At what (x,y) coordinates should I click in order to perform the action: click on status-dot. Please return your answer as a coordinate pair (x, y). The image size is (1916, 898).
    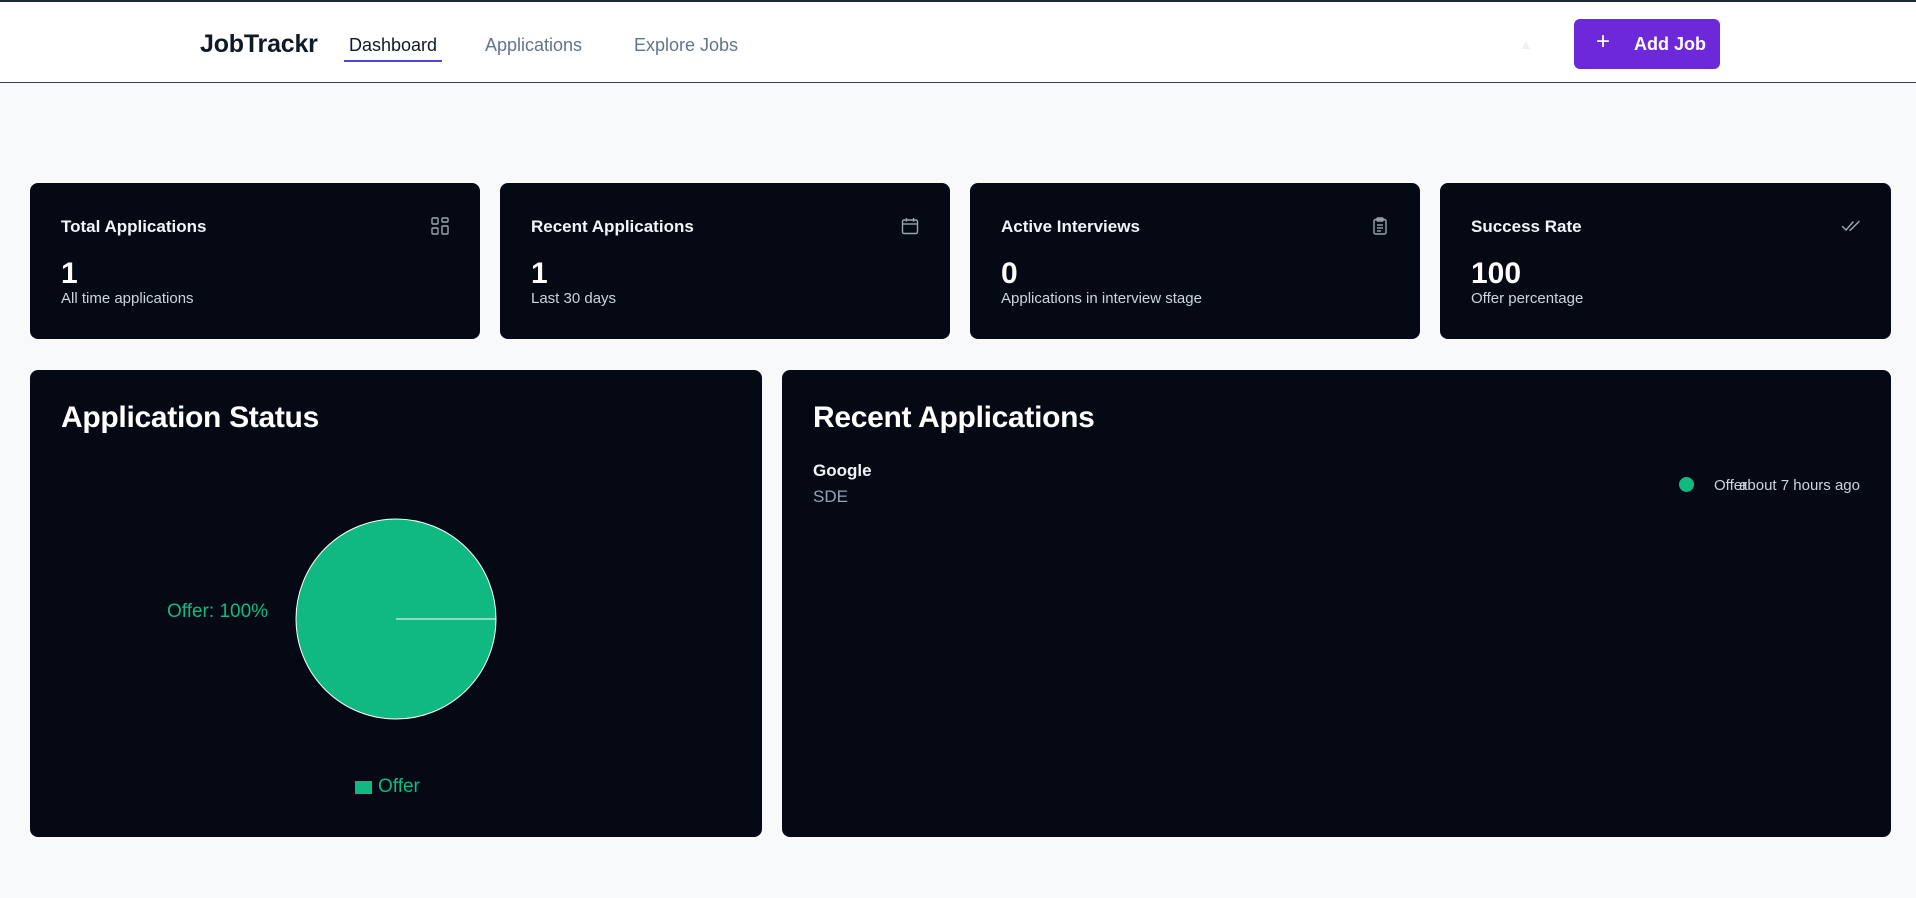
    Looking at the image, I should click on (1686, 484).